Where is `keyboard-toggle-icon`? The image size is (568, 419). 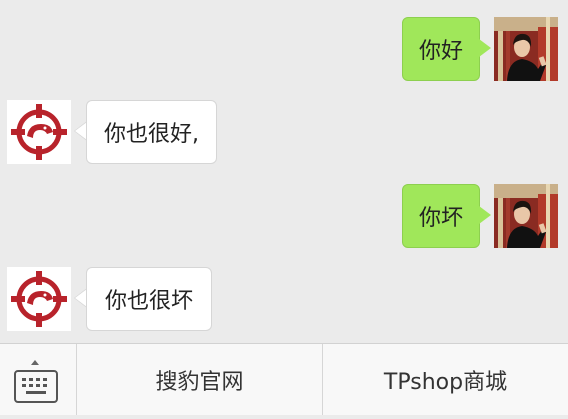 keyboard-toggle-icon is located at coordinates (36, 381).